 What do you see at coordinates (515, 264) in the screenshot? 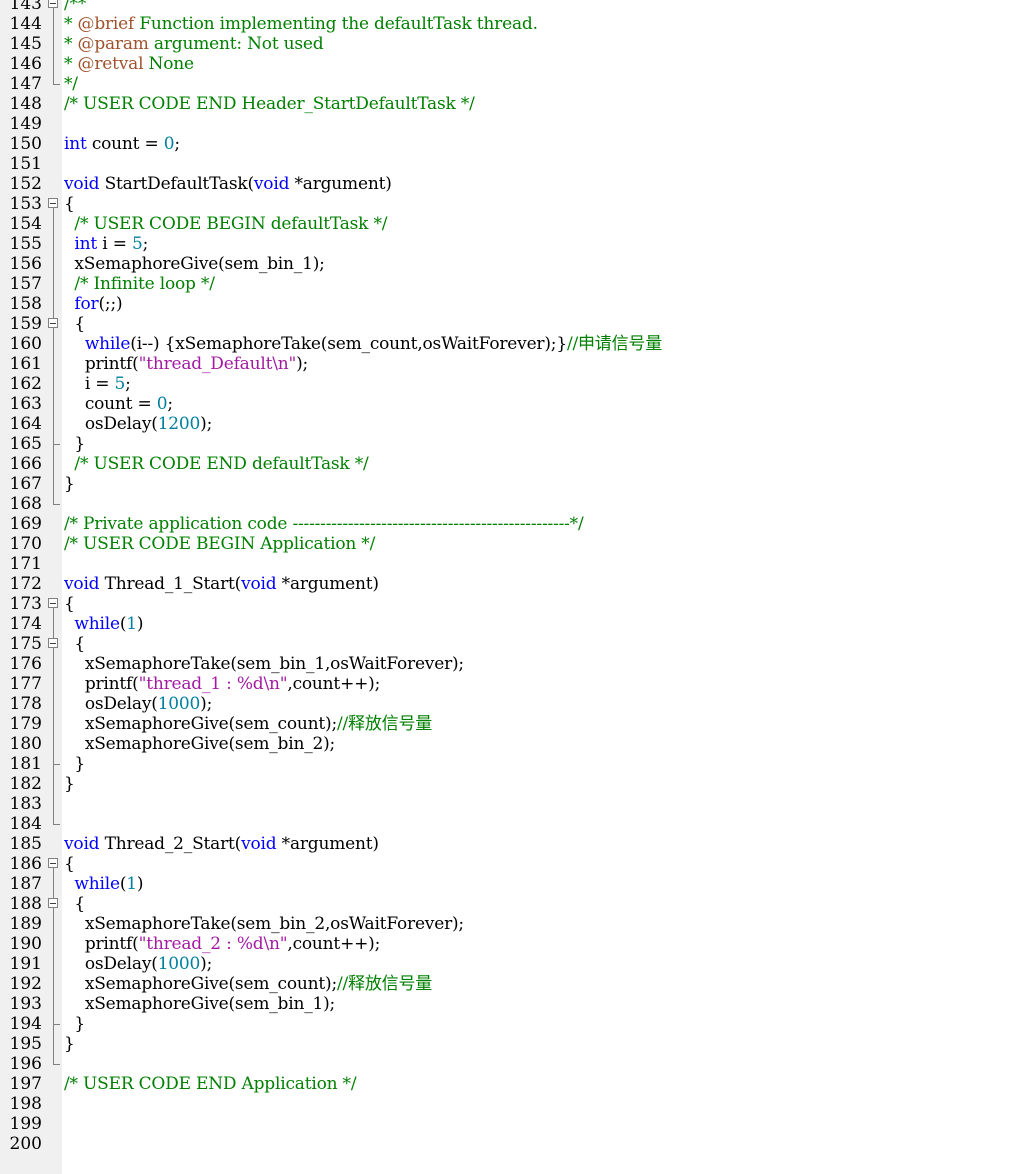
I see `code-line: 156 xSemaphoreGive(sem_bin_1);` at bounding box center [515, 264].